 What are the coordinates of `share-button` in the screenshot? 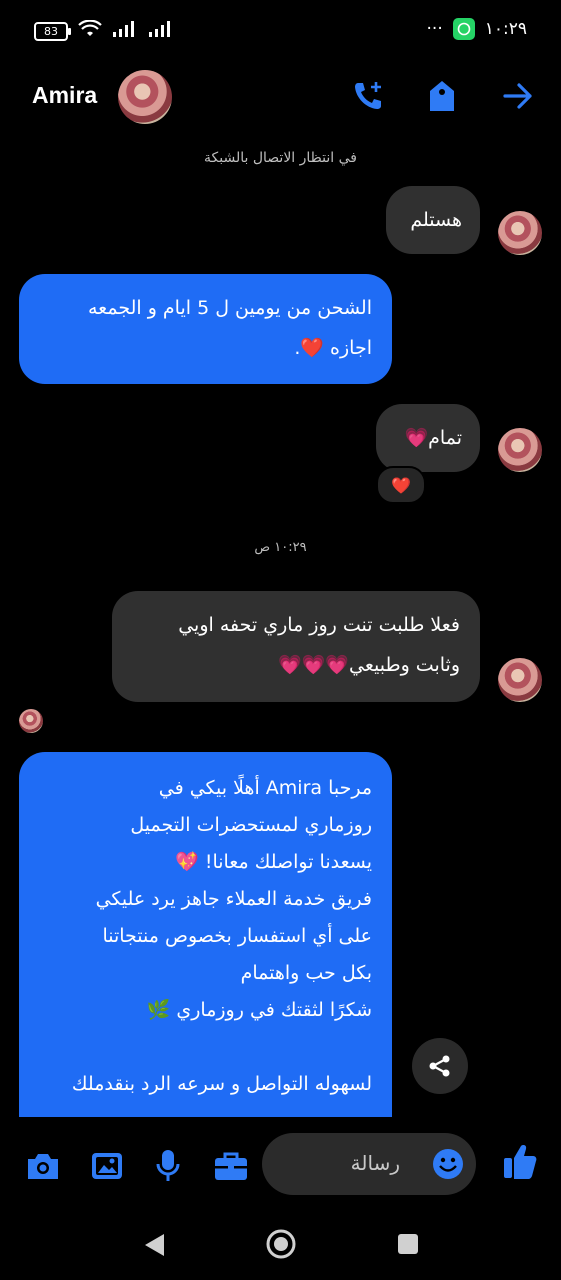 It's located at (440, 1066).